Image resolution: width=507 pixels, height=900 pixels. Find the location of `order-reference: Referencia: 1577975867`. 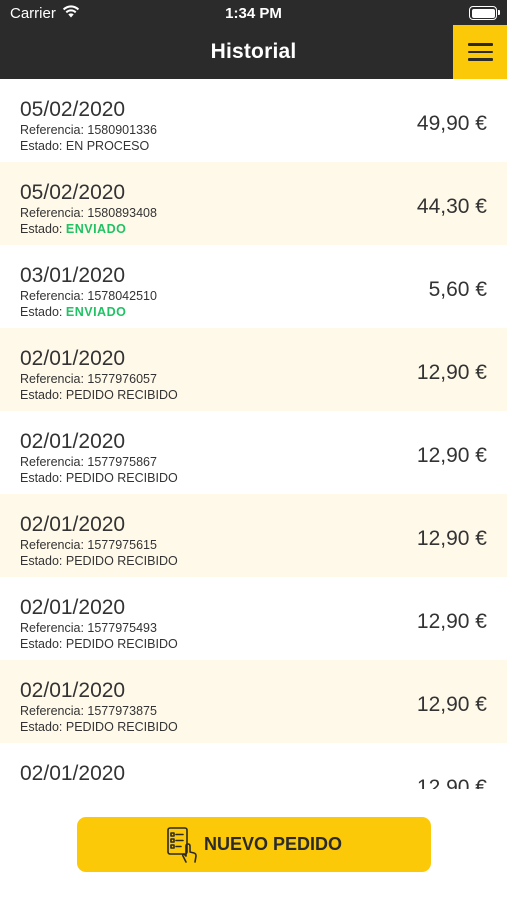

order-reference: Referencia: 1577975867 is located at coordinates (88, 462).